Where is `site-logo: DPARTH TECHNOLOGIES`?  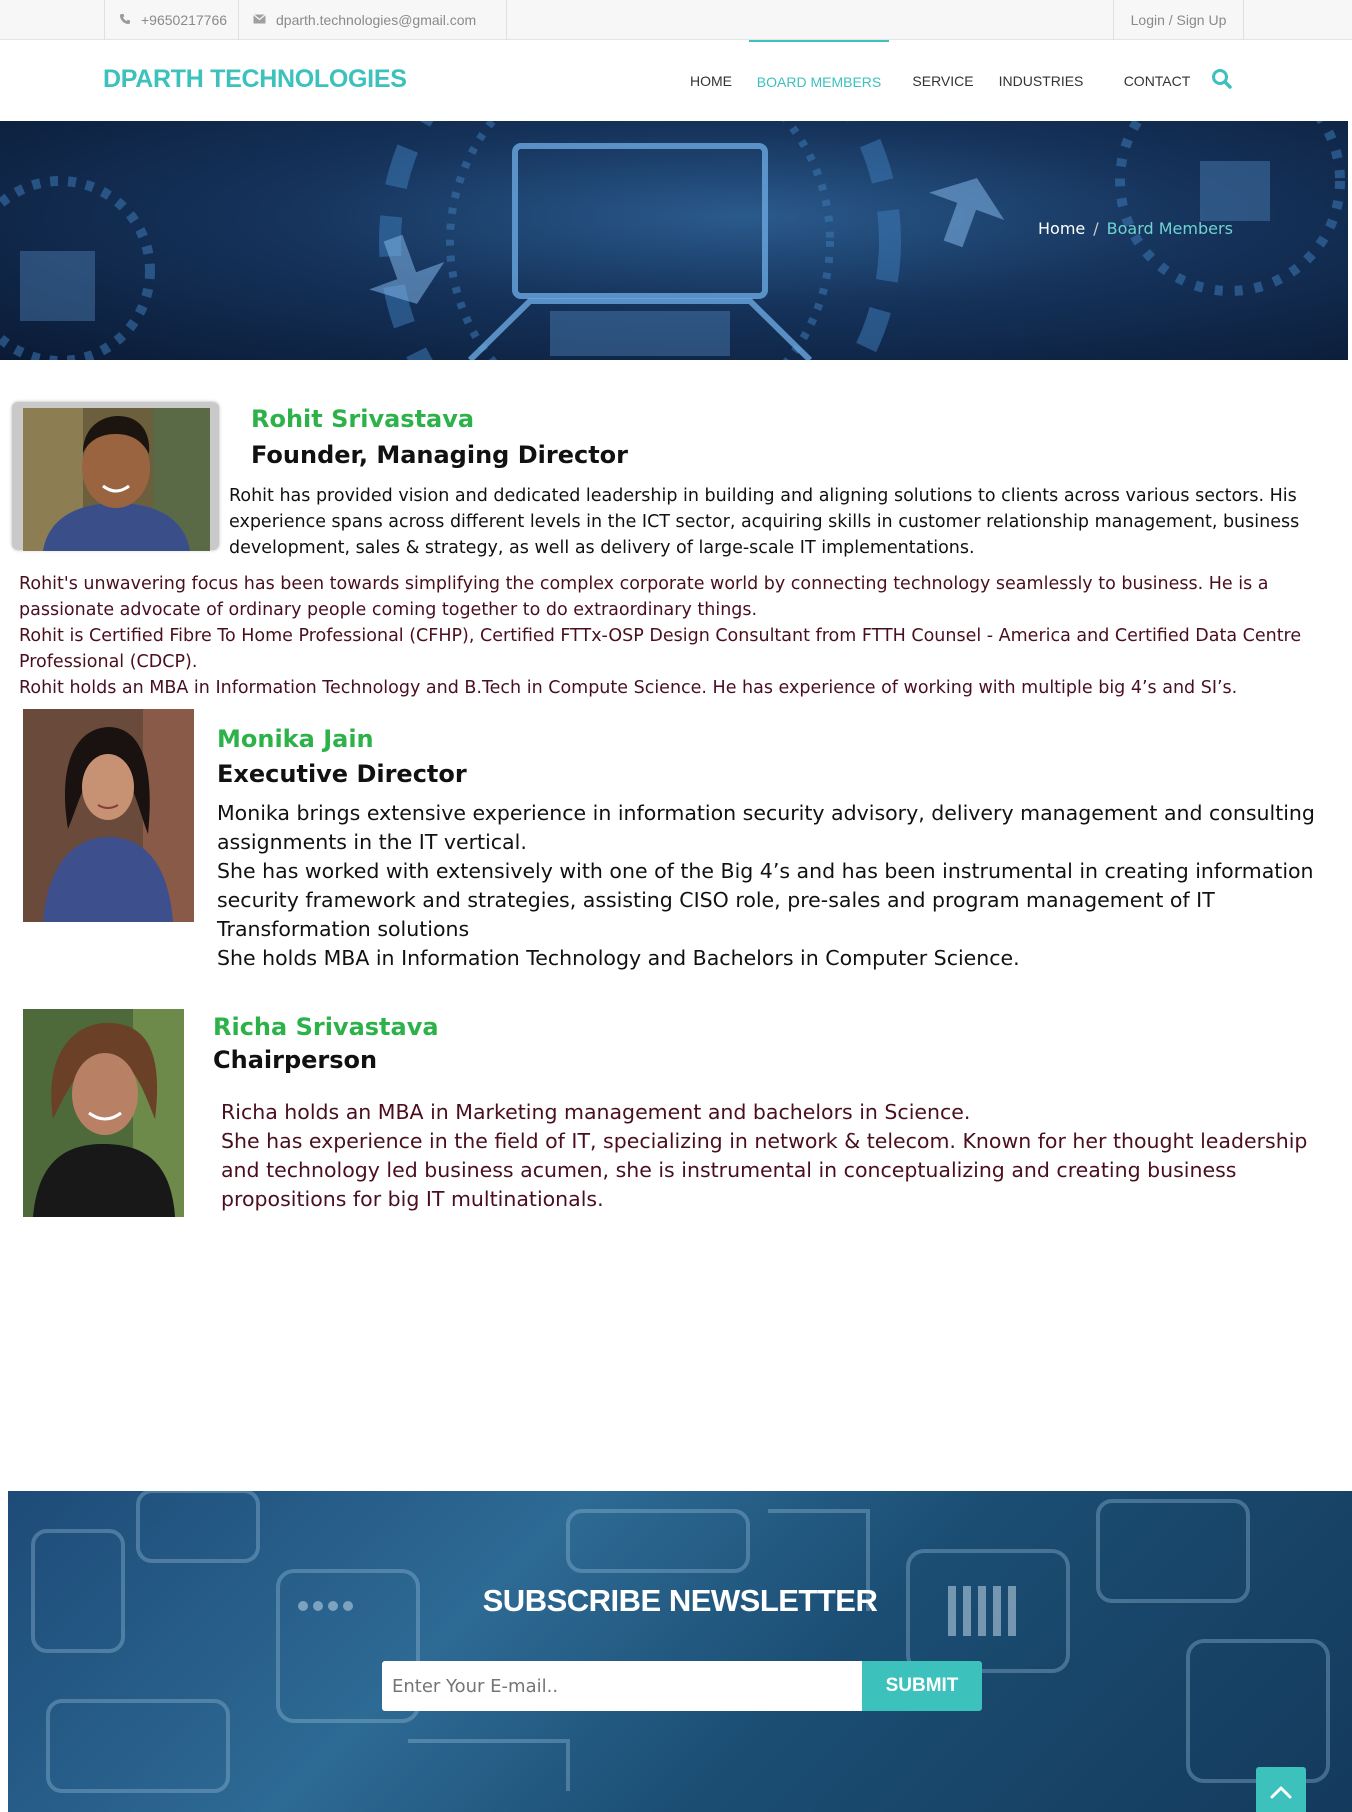 site-logo: DPARTH TECHNOLOGIES is located at coordinates (255, 79).